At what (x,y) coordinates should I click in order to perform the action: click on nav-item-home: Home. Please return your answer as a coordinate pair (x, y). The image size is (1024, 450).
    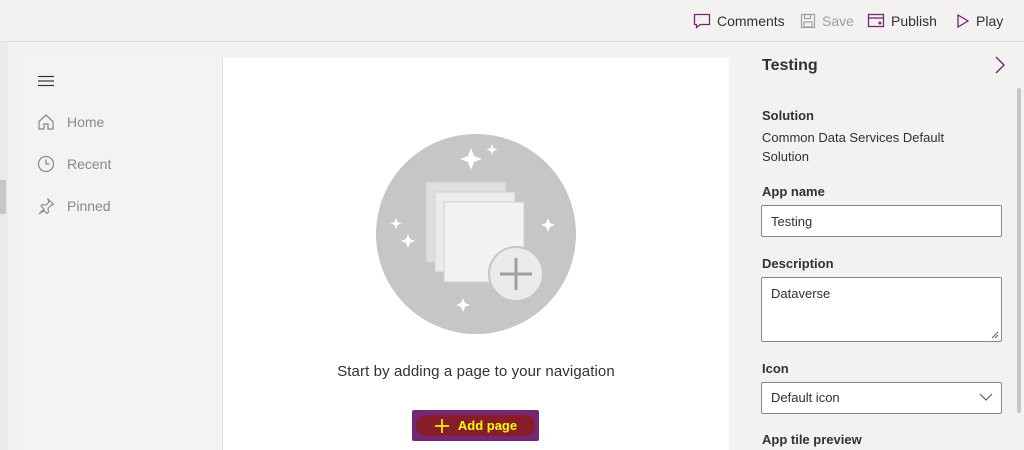
    Looking at the image, I should click on (70, 122).